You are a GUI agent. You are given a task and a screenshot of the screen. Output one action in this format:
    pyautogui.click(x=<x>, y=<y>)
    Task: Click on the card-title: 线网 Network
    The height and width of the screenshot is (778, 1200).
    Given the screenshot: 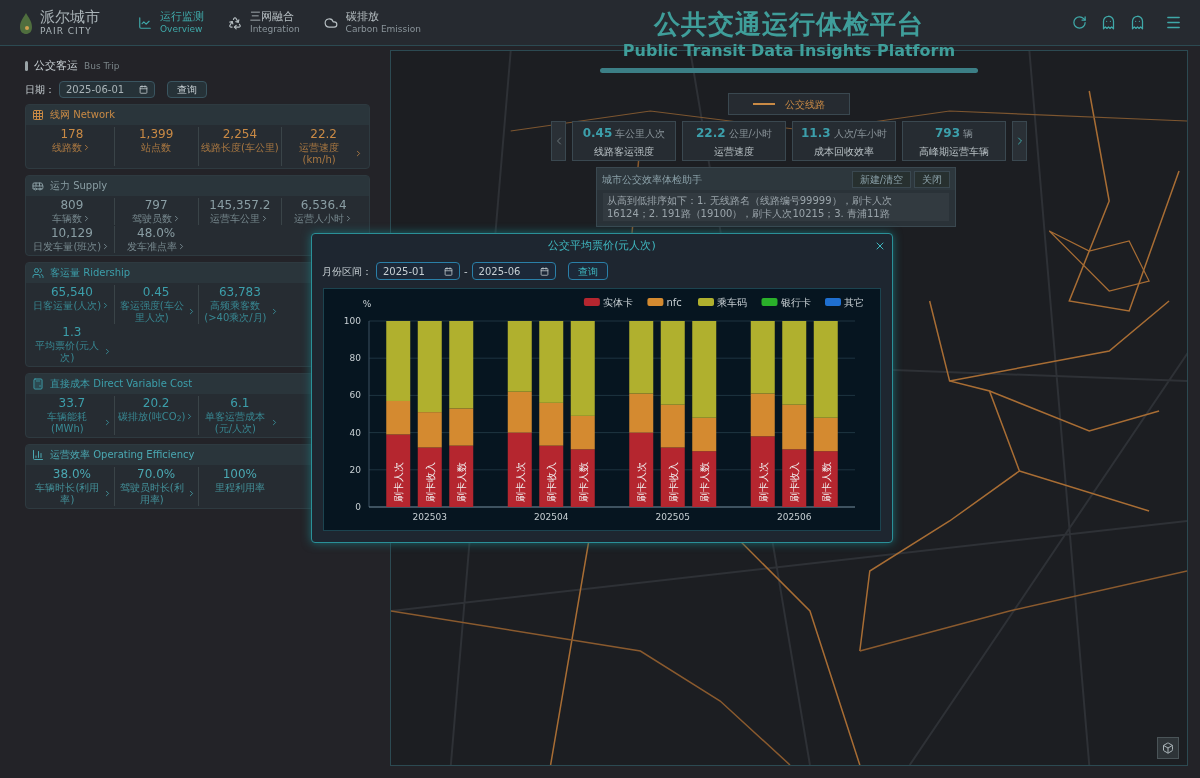 What is the action you would take?
    pyautogui.click(x=82, y=115)
    